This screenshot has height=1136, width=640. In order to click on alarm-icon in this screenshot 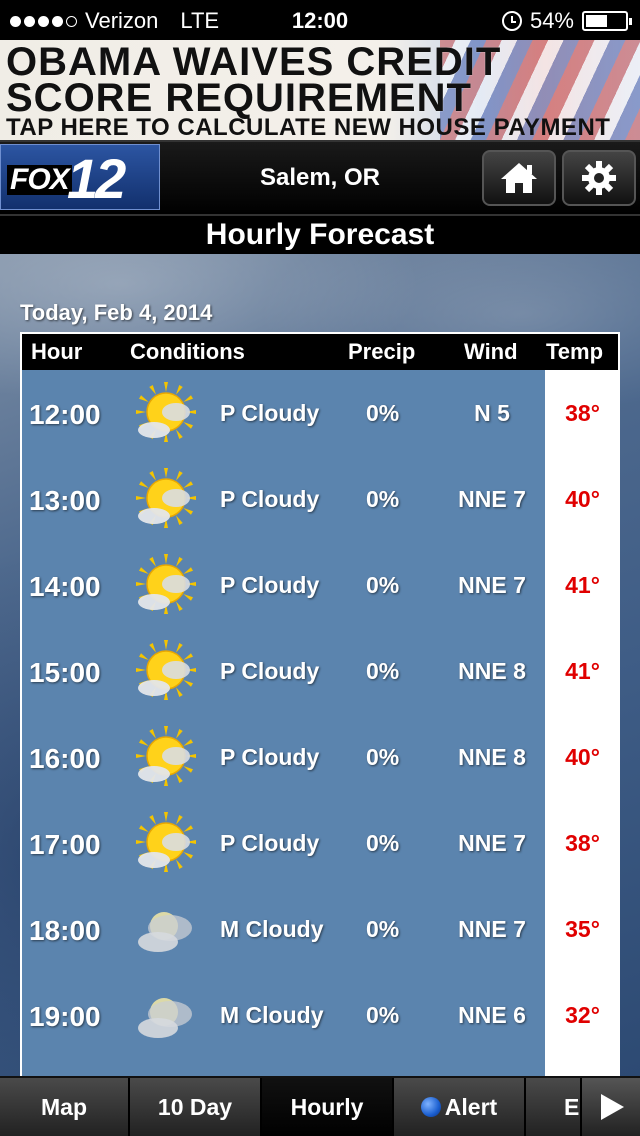, I will do `click(511, 21)`.